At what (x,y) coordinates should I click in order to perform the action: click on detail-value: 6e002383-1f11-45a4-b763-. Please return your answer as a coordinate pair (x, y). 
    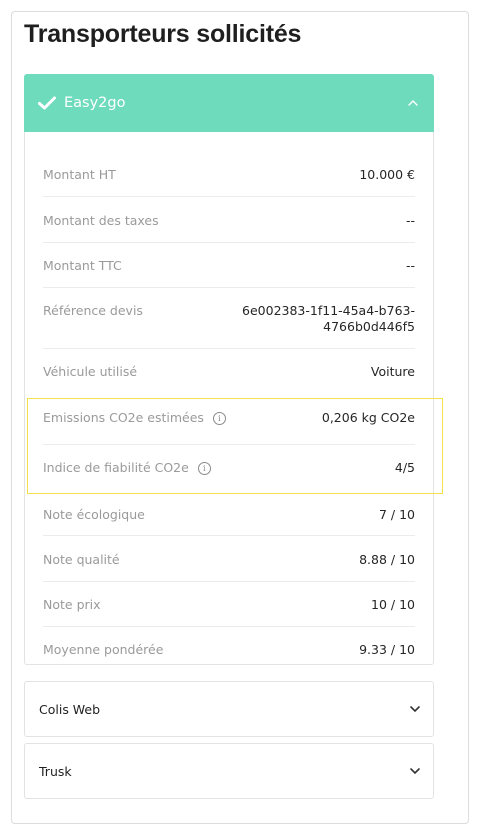
    Looking at the image, I should click on (328, 310).